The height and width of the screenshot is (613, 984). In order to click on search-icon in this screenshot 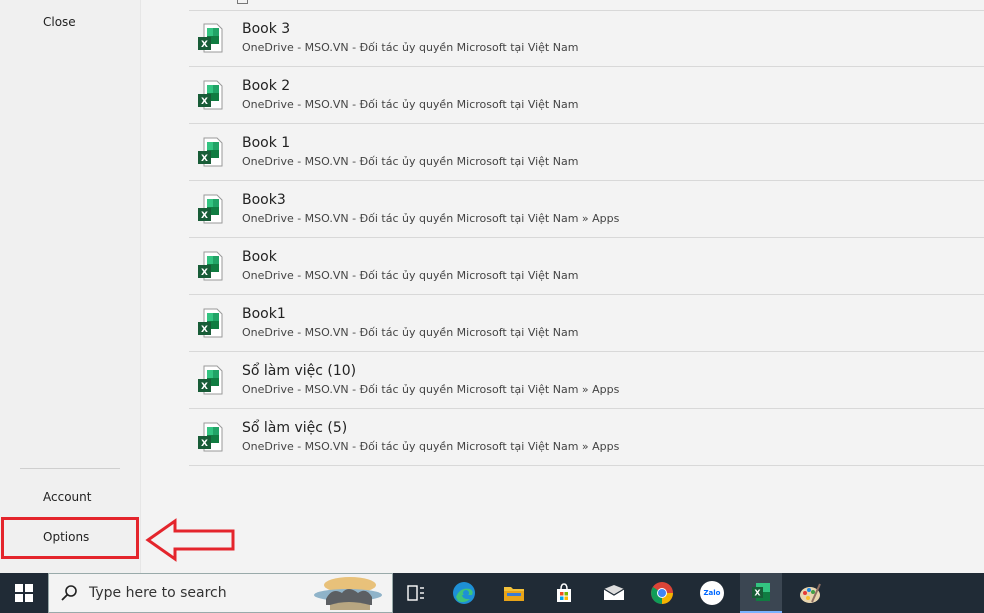, I will do `click(69, 593)`.